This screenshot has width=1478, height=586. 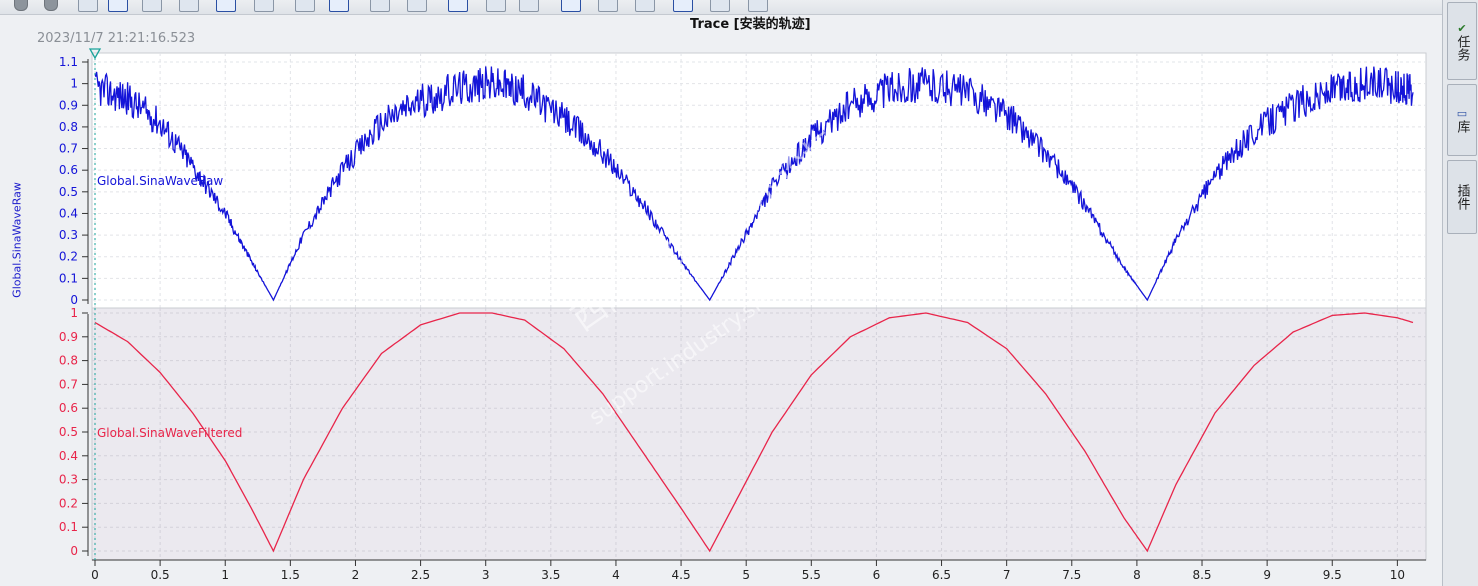 What do you see at coordinates (811, 575) in the screenshot?
I see `x-tick-label: 5.5` at bounding box center [811, 575].